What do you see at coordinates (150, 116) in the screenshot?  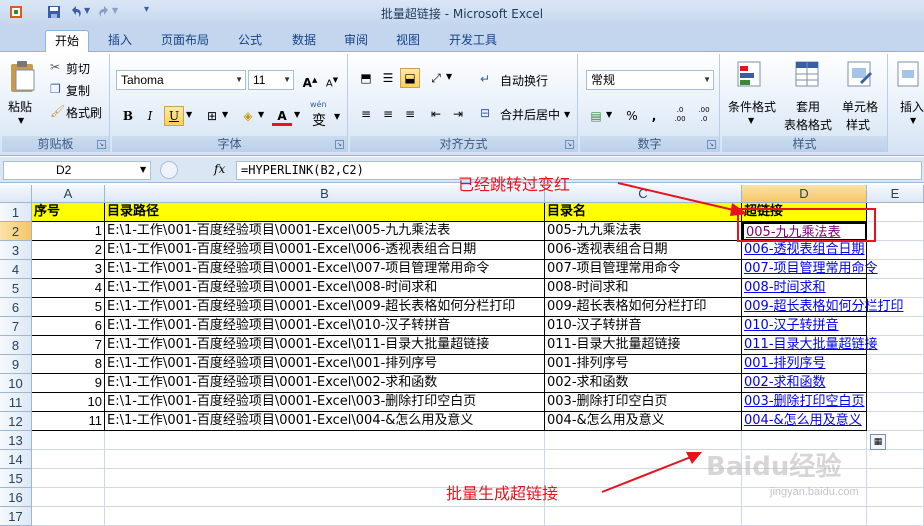 I see `italic-button: I` at bounding box center [150, 116].